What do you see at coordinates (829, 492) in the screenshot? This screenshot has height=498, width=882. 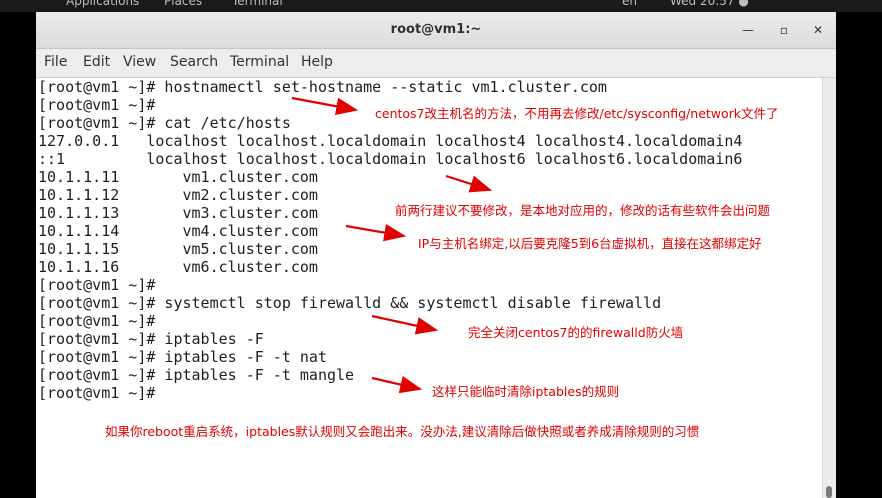 I see `scrollbar-thumb` at bounding box center [829, 492].